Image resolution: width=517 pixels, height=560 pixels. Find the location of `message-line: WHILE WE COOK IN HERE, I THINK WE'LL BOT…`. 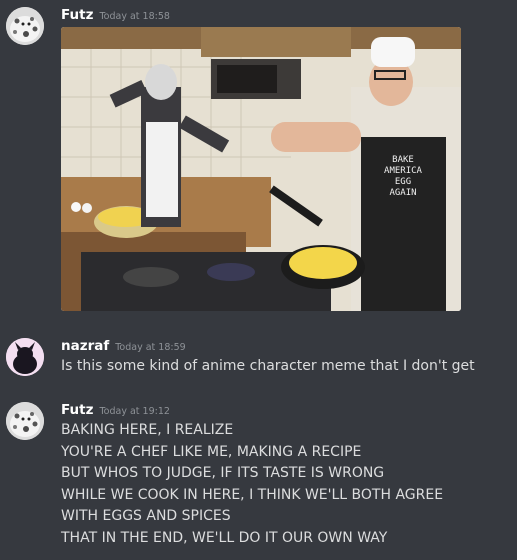

message-line: WHILE WE COOK IN HERE, I THINK WE'LL BOT… is located at coordinates (252, 494).